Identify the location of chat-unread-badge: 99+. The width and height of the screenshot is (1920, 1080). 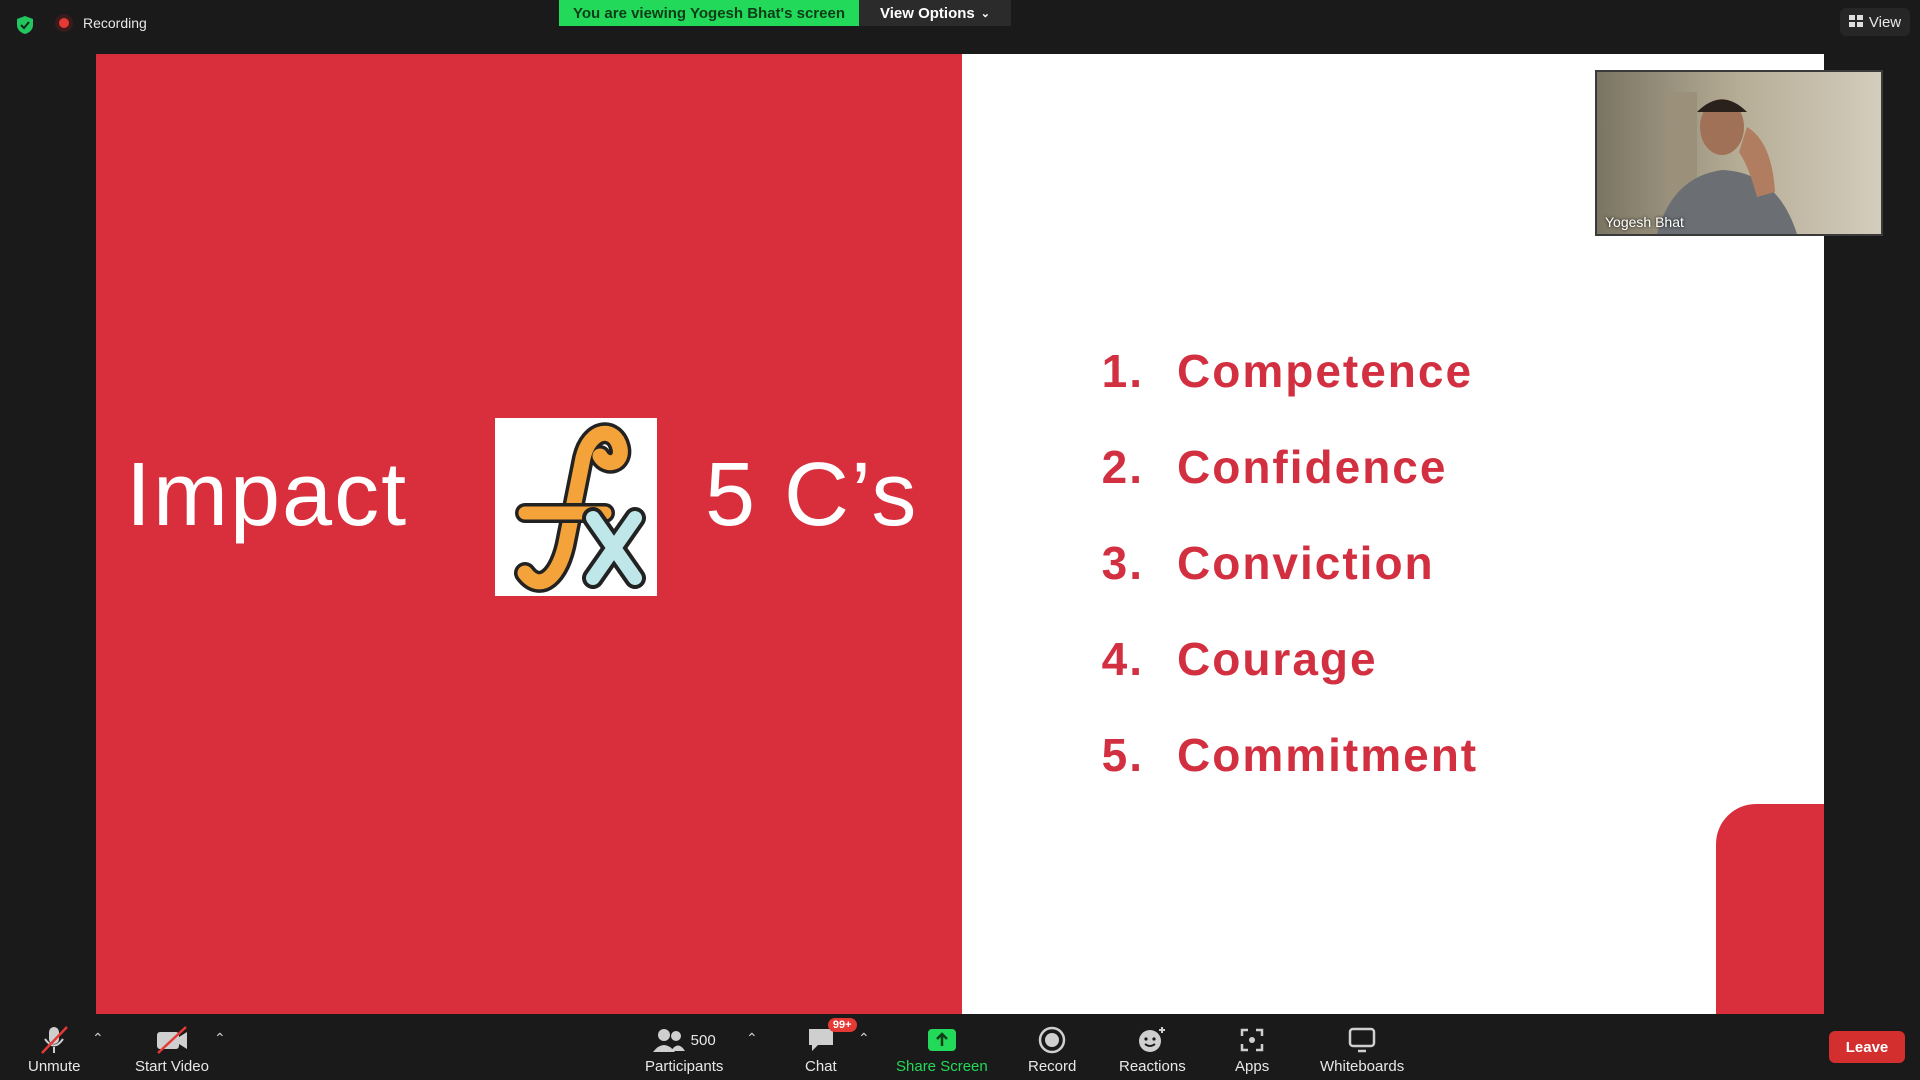
(842, 1025).